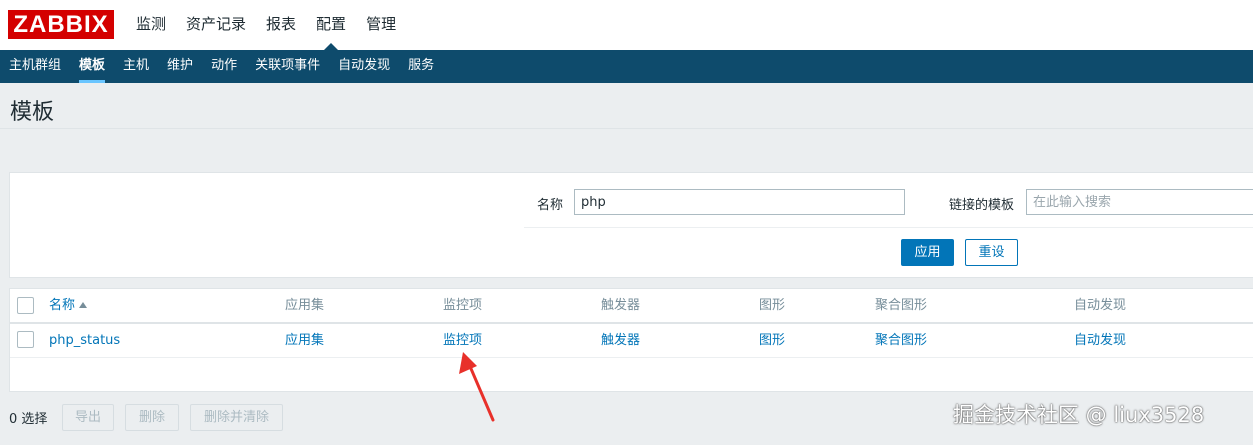  Describe the element at coordinates (350, 418) in the screenshot. I see `table-footer: 0 选择 导出 删除 删除并清除` at that location.